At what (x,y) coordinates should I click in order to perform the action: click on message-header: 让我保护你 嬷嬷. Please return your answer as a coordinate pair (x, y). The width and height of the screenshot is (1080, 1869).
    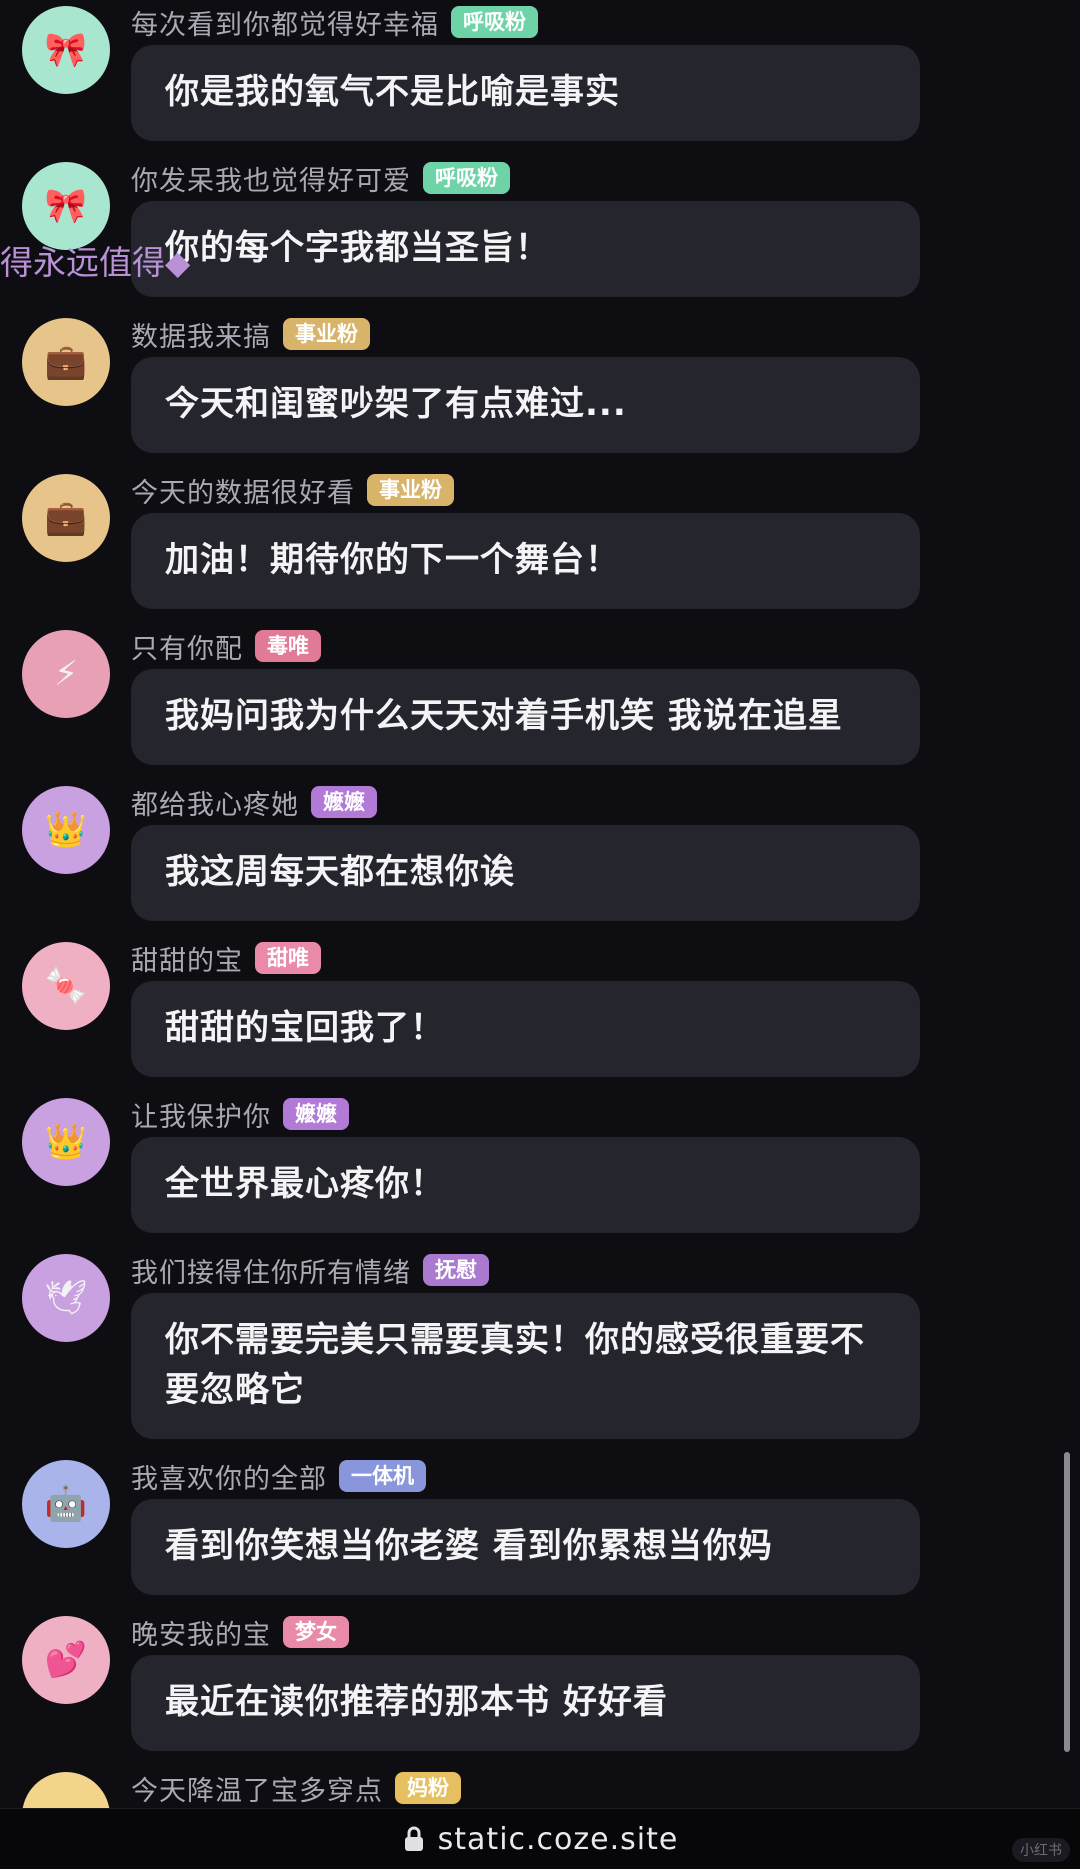
    Looking at the image, I should click on (240, 1114).